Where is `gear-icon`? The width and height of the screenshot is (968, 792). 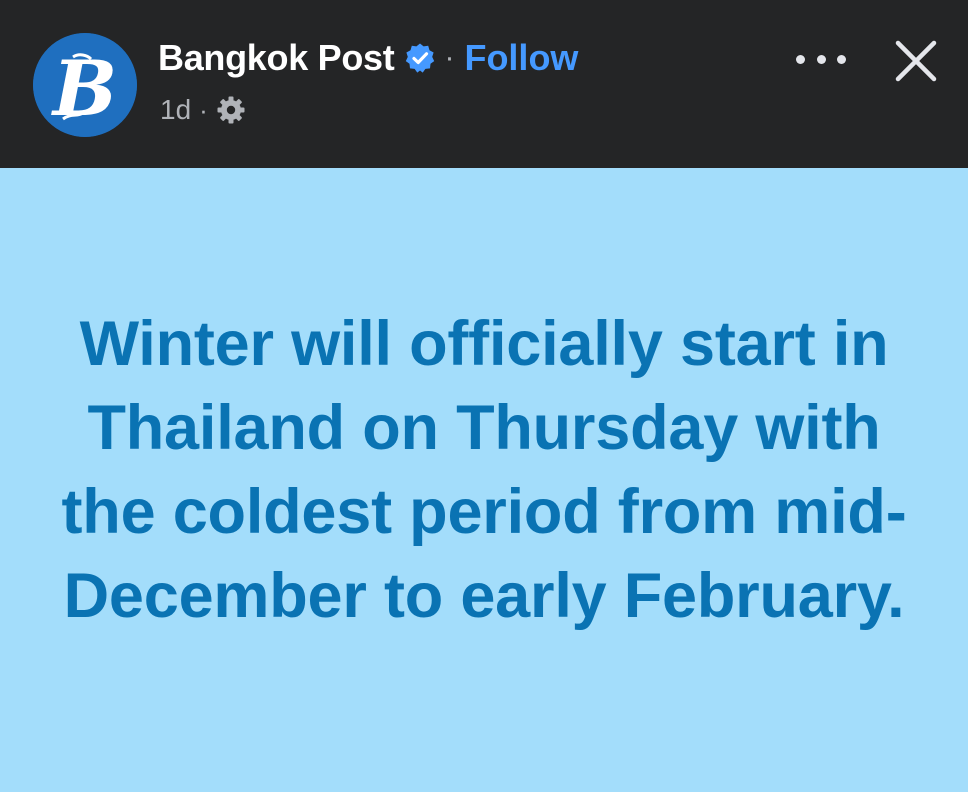 gear-icon is located at coordinates (231, 110).